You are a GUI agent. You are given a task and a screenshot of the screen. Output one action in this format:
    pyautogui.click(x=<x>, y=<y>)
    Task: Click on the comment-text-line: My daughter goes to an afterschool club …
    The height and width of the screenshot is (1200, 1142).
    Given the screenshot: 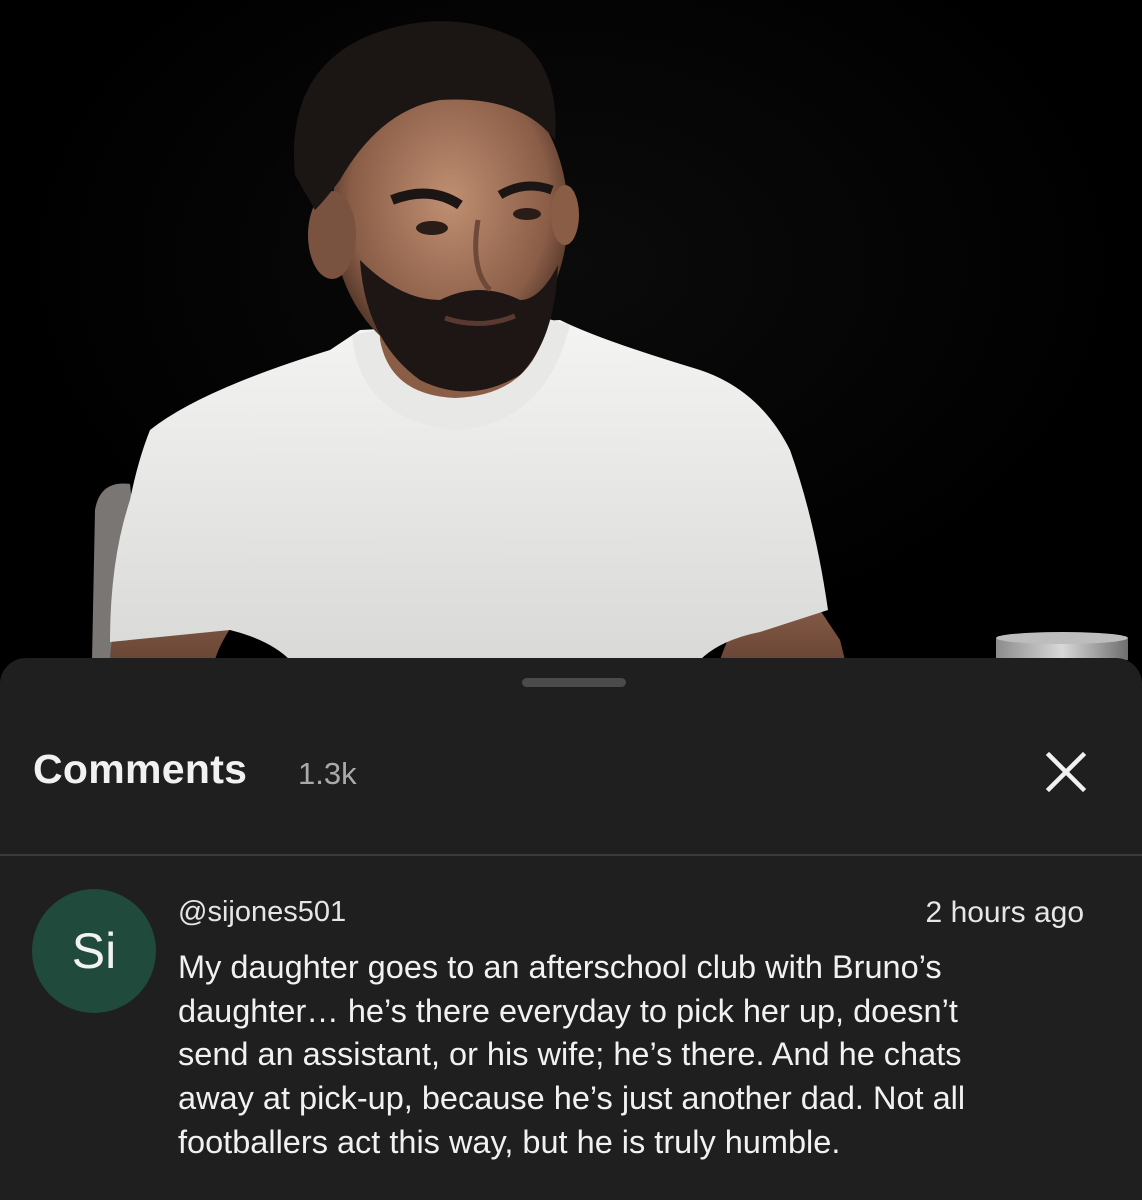 What is the action you would take?
    pyautogui.click(x=560, y=967)
    